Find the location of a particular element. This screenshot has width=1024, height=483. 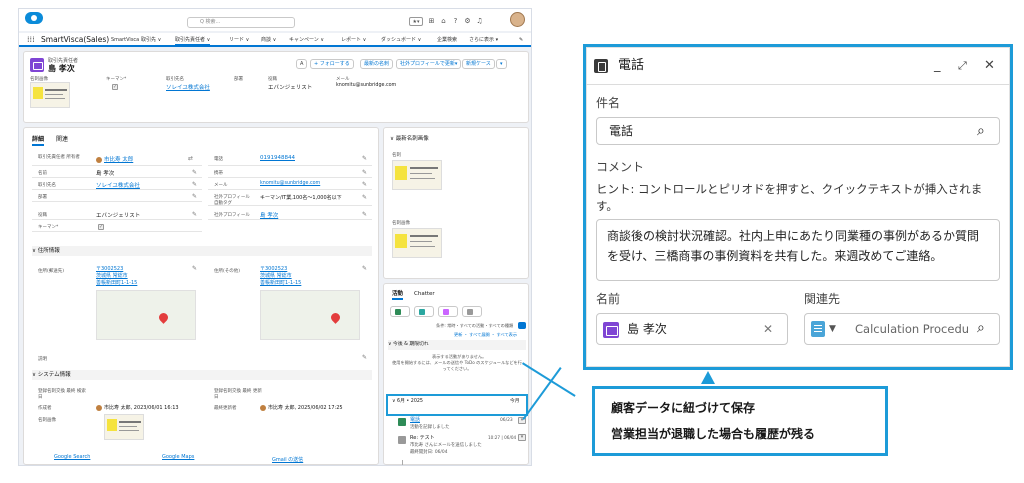

activity-menu-icon: ▾ is located at coordinates (522, 437).